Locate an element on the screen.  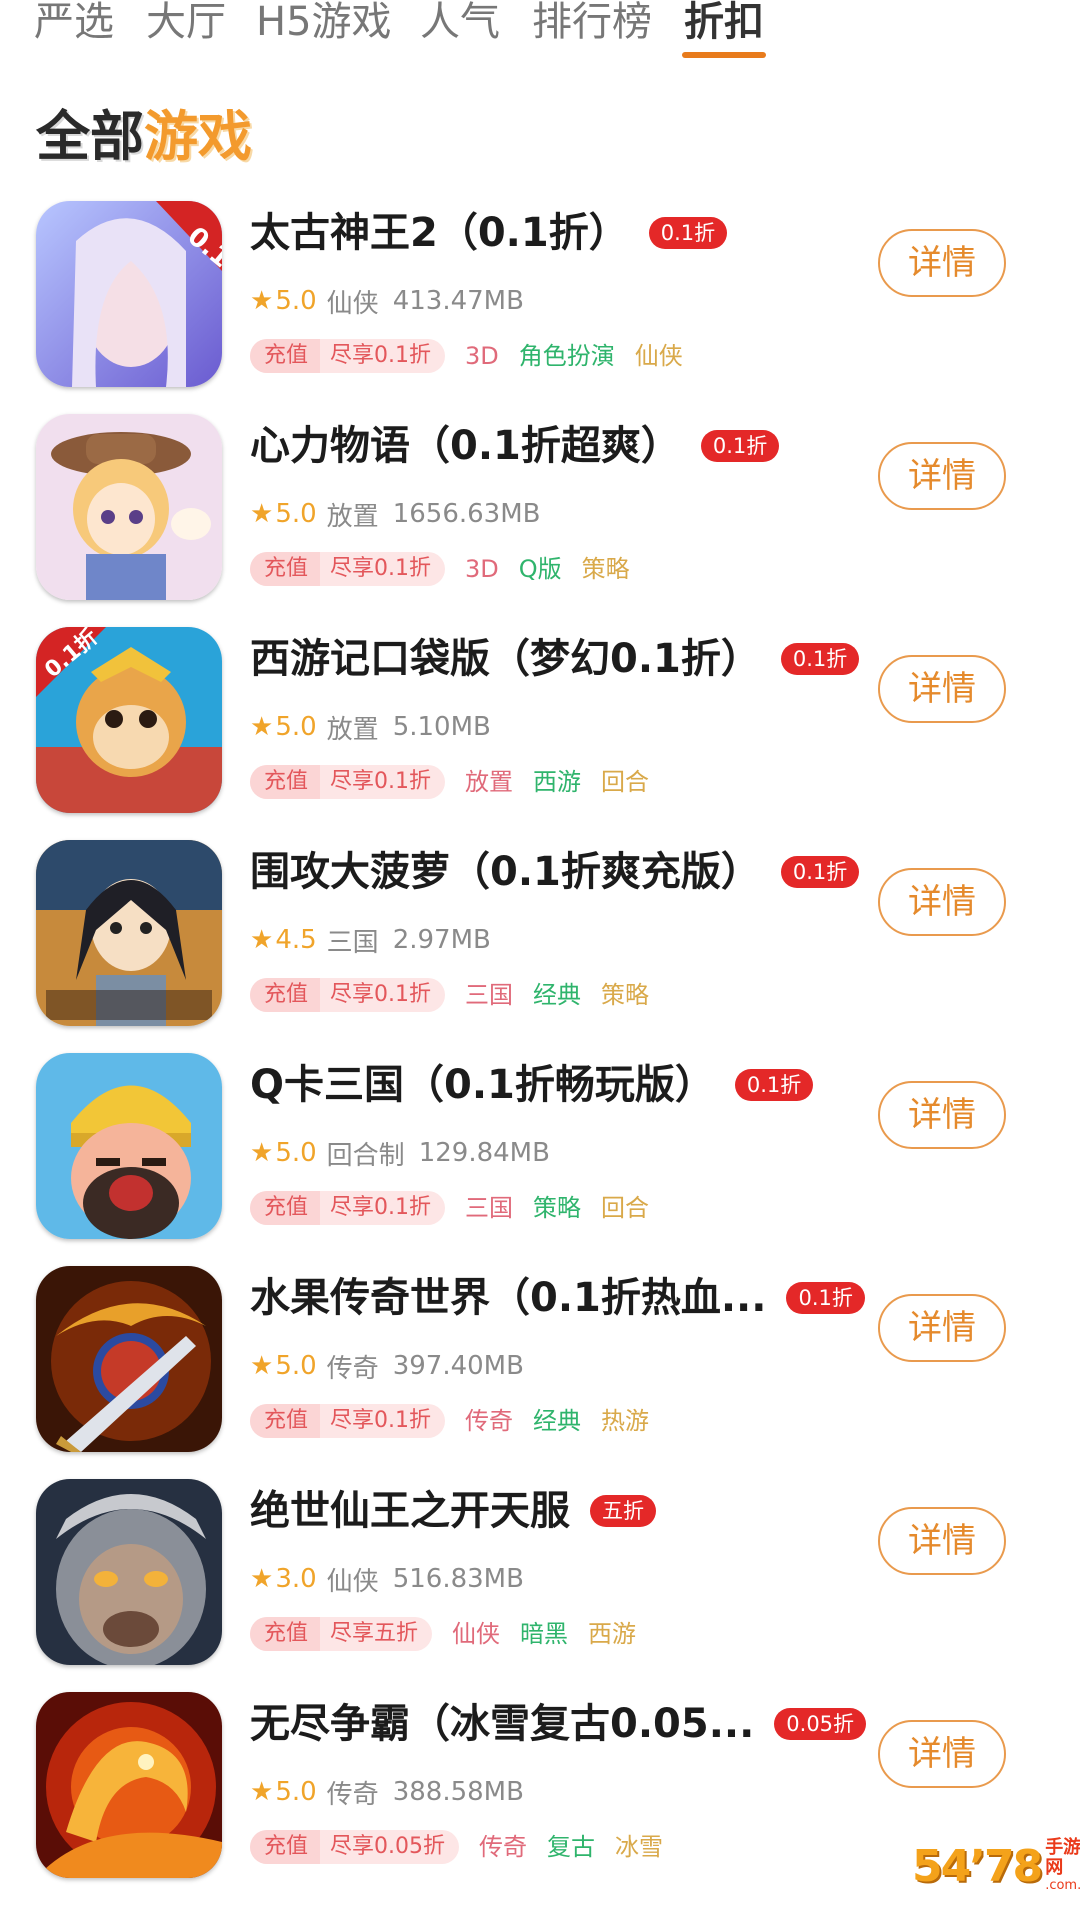
game-title-line: 水果传奇世界（0.1折热血... 0.1折 is located at coordinates (557, 1298).